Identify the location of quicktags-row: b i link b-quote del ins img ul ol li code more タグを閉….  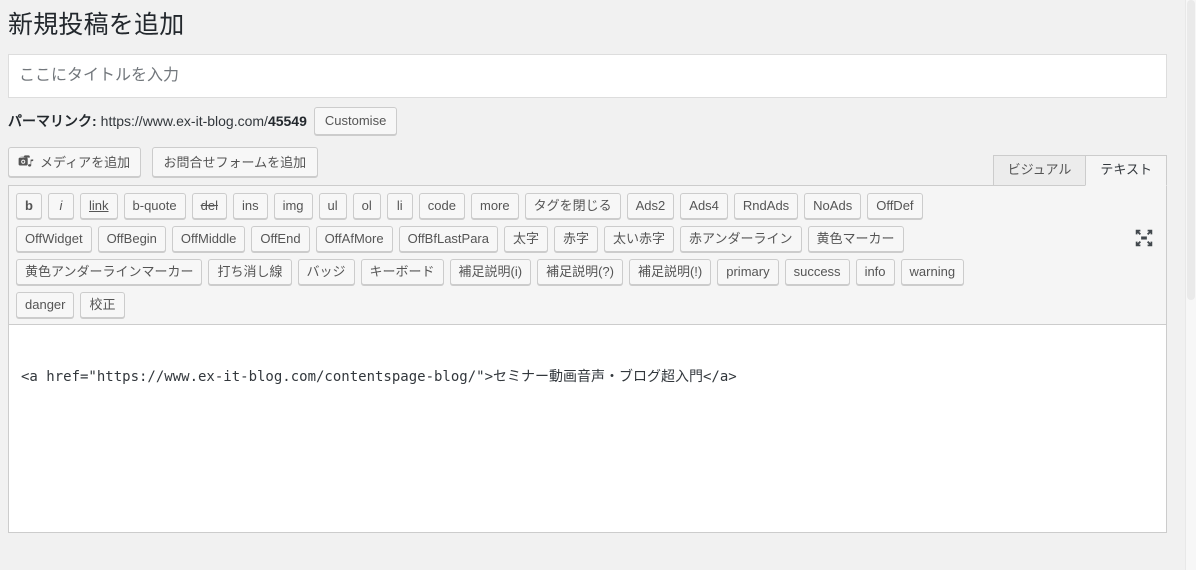
(567, 205).